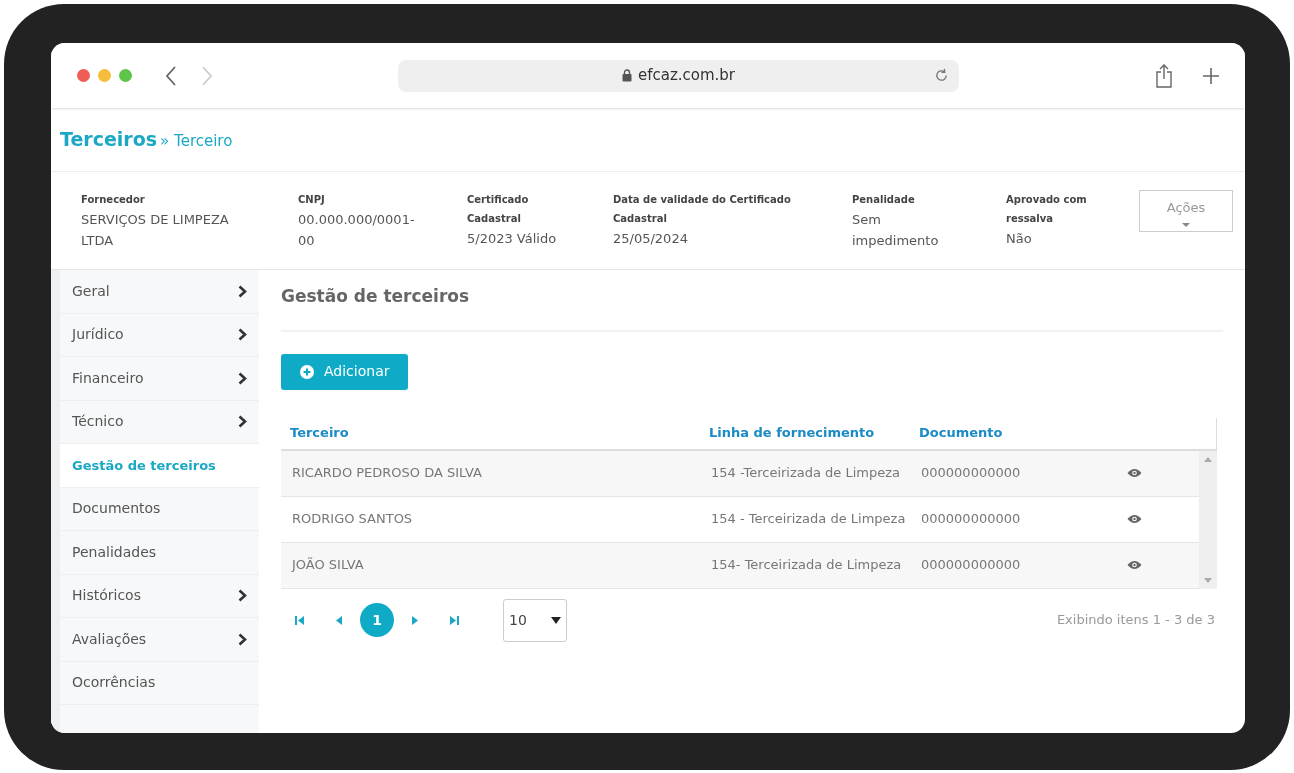 The height and width of the screenshot is (773, 1294). What do you see at coordinates (159, 466) in the screenshot?
I see `sidebar-item: Gestão de terceiros` at bounding box center [159, 466].